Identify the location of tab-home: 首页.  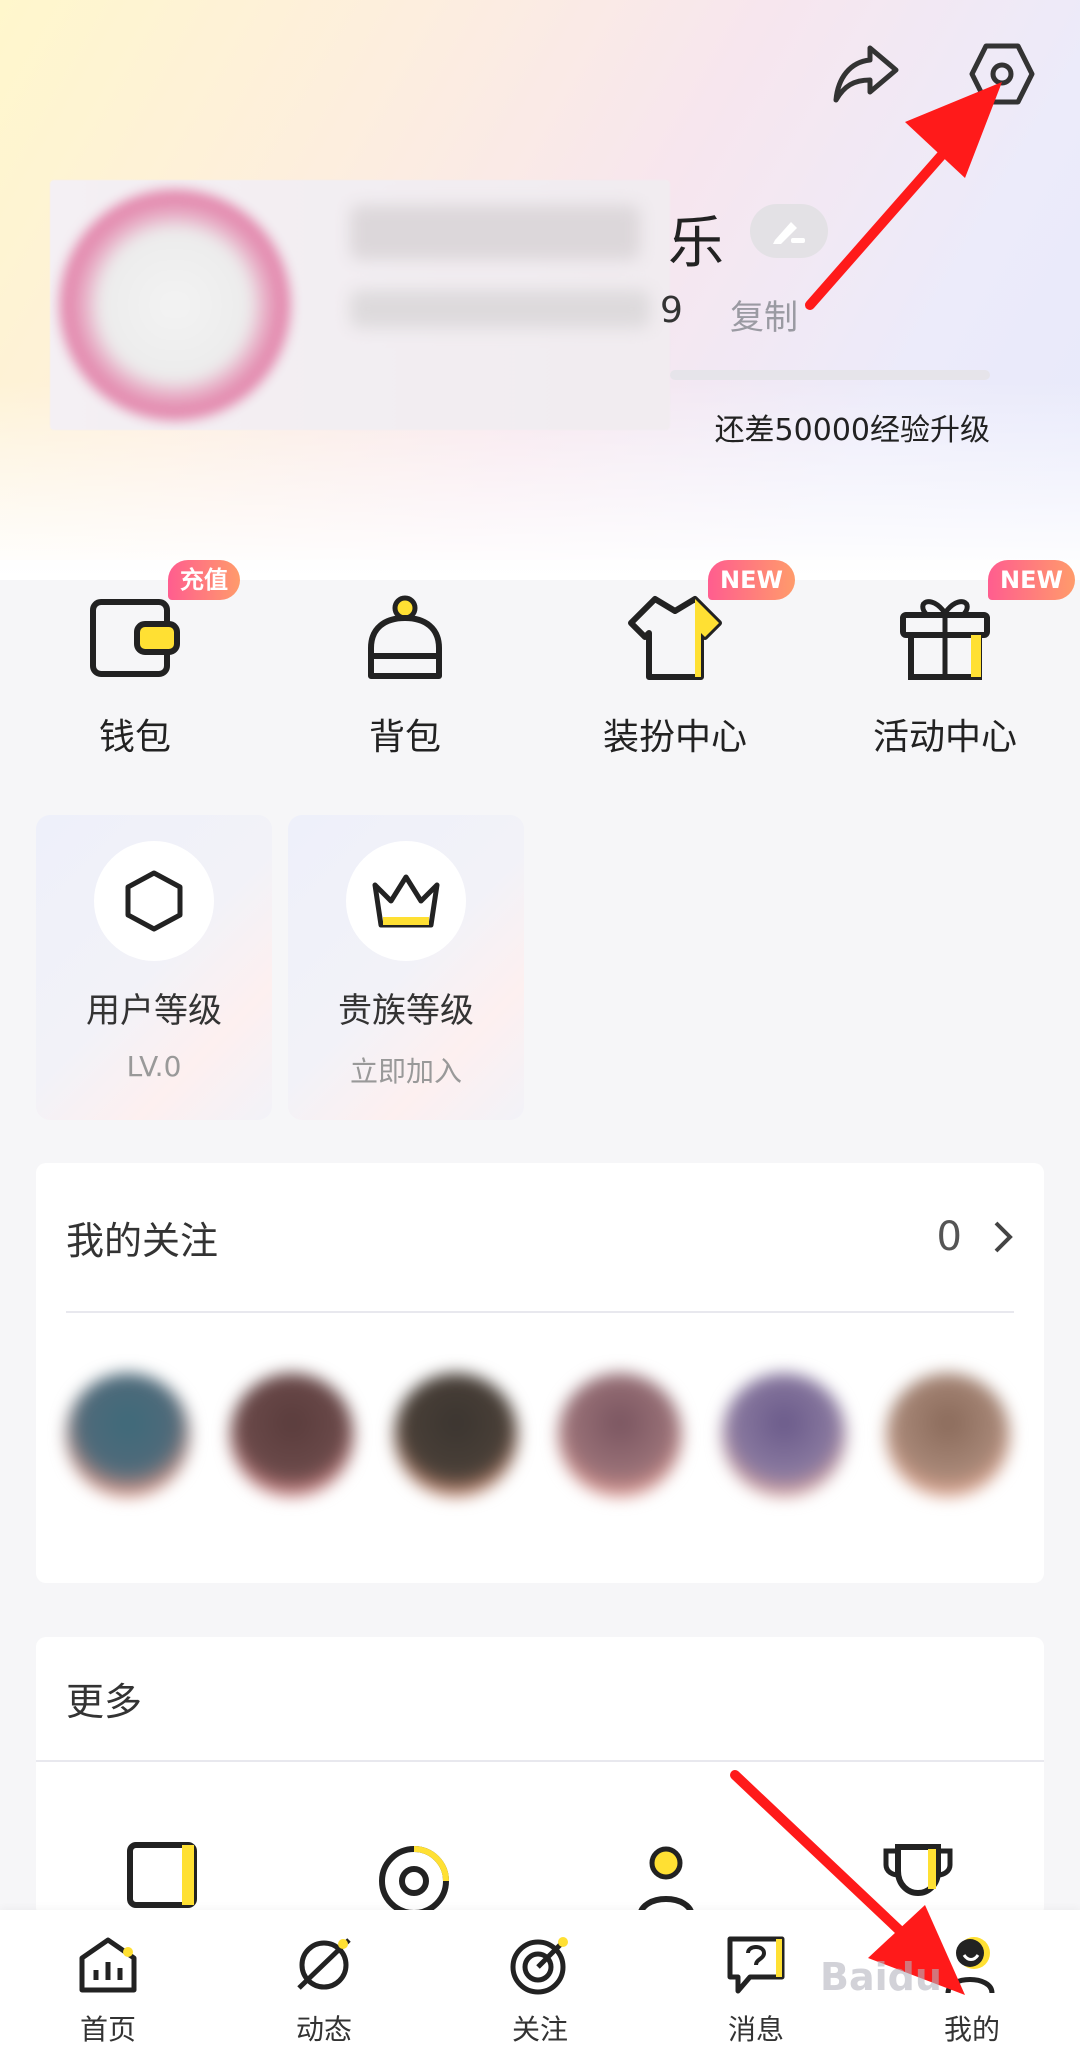
(108, 1985).